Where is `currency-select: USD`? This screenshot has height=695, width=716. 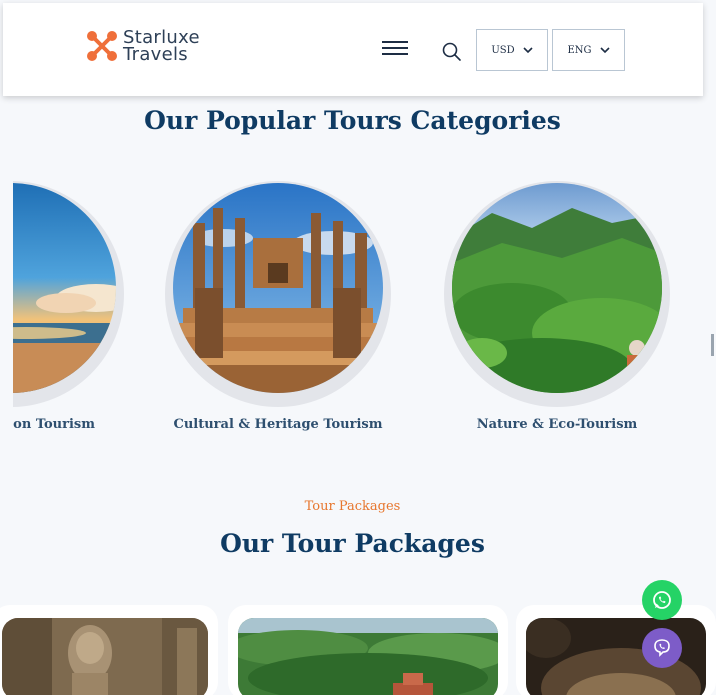
currency-select: USD is located at coordinates (512, 50).